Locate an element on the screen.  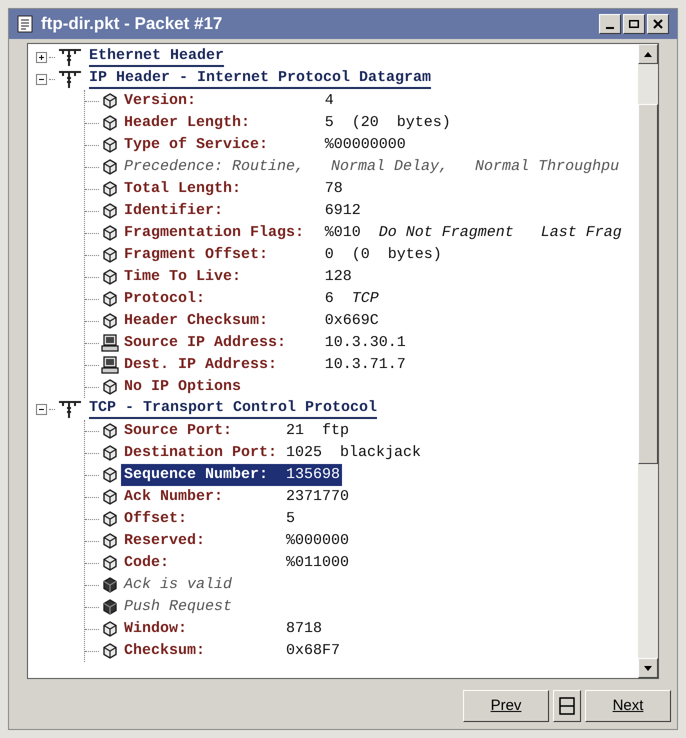
field-label: Source Port: is located at coordinates (179, 430).